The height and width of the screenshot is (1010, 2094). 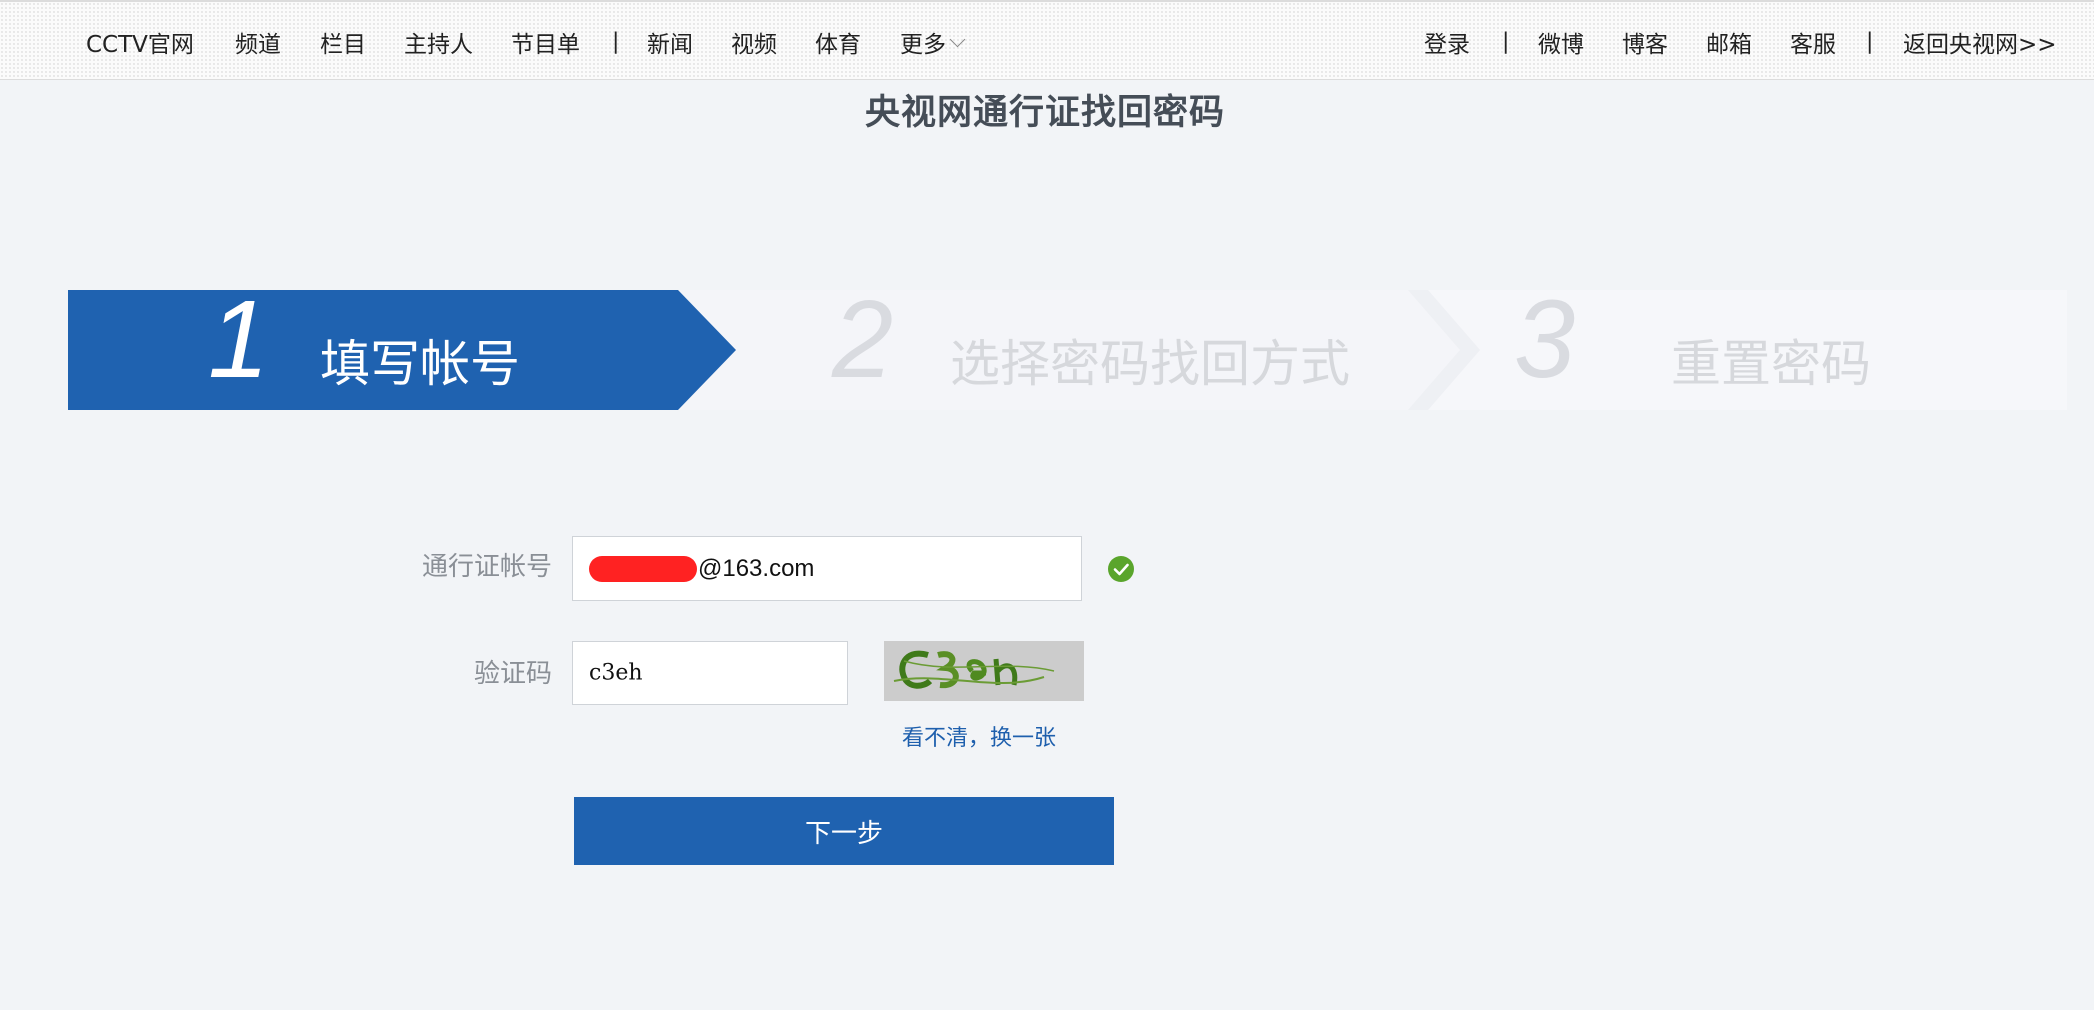 What do you see at coordinates (616, 673) in the screenshot?
I see `captcha-value: c3eh` at bounding box center [616, 673].